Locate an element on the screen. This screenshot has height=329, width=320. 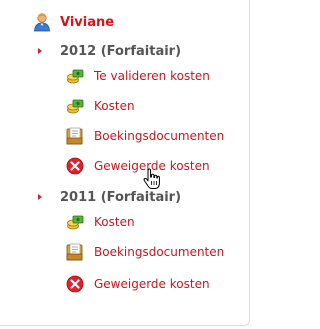
year-label: 2011 (Forfaitair) is located at coordinates (120, 197).